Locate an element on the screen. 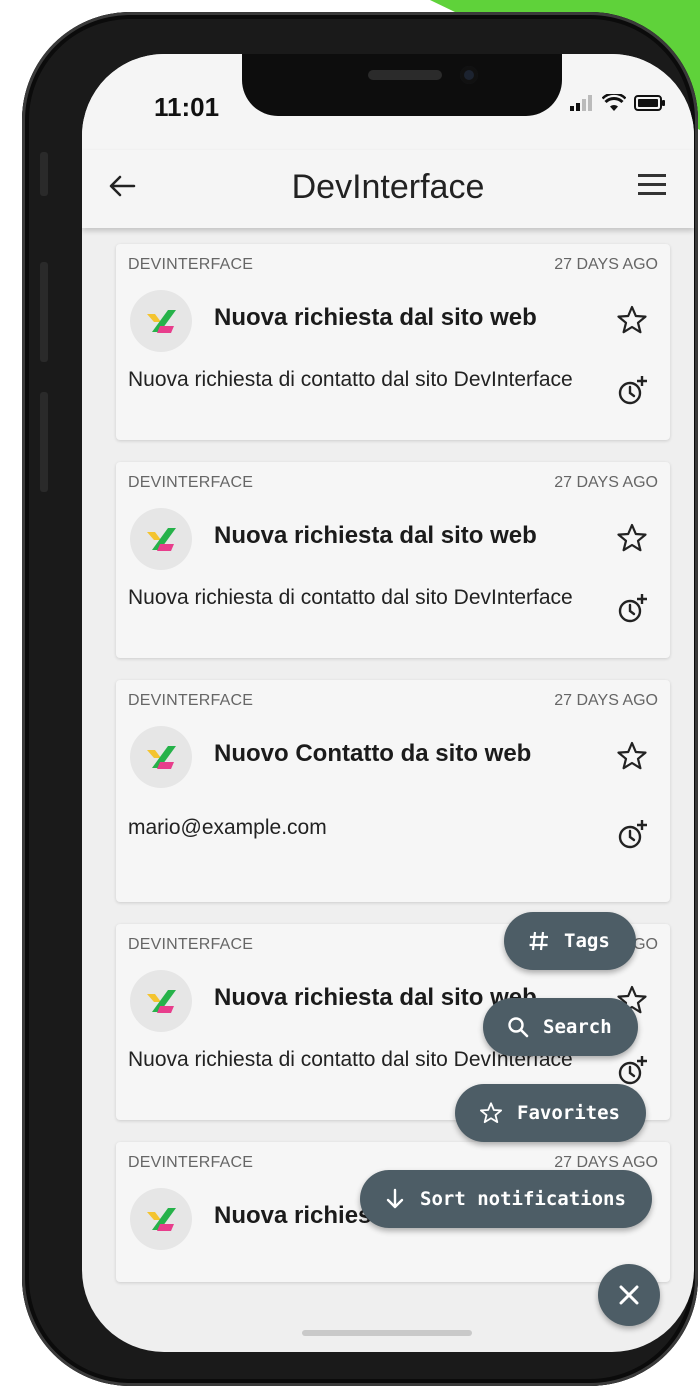 This screenshot has width=700, height=1396. hamburger-menu-icon is located at coordinates (652, 186).